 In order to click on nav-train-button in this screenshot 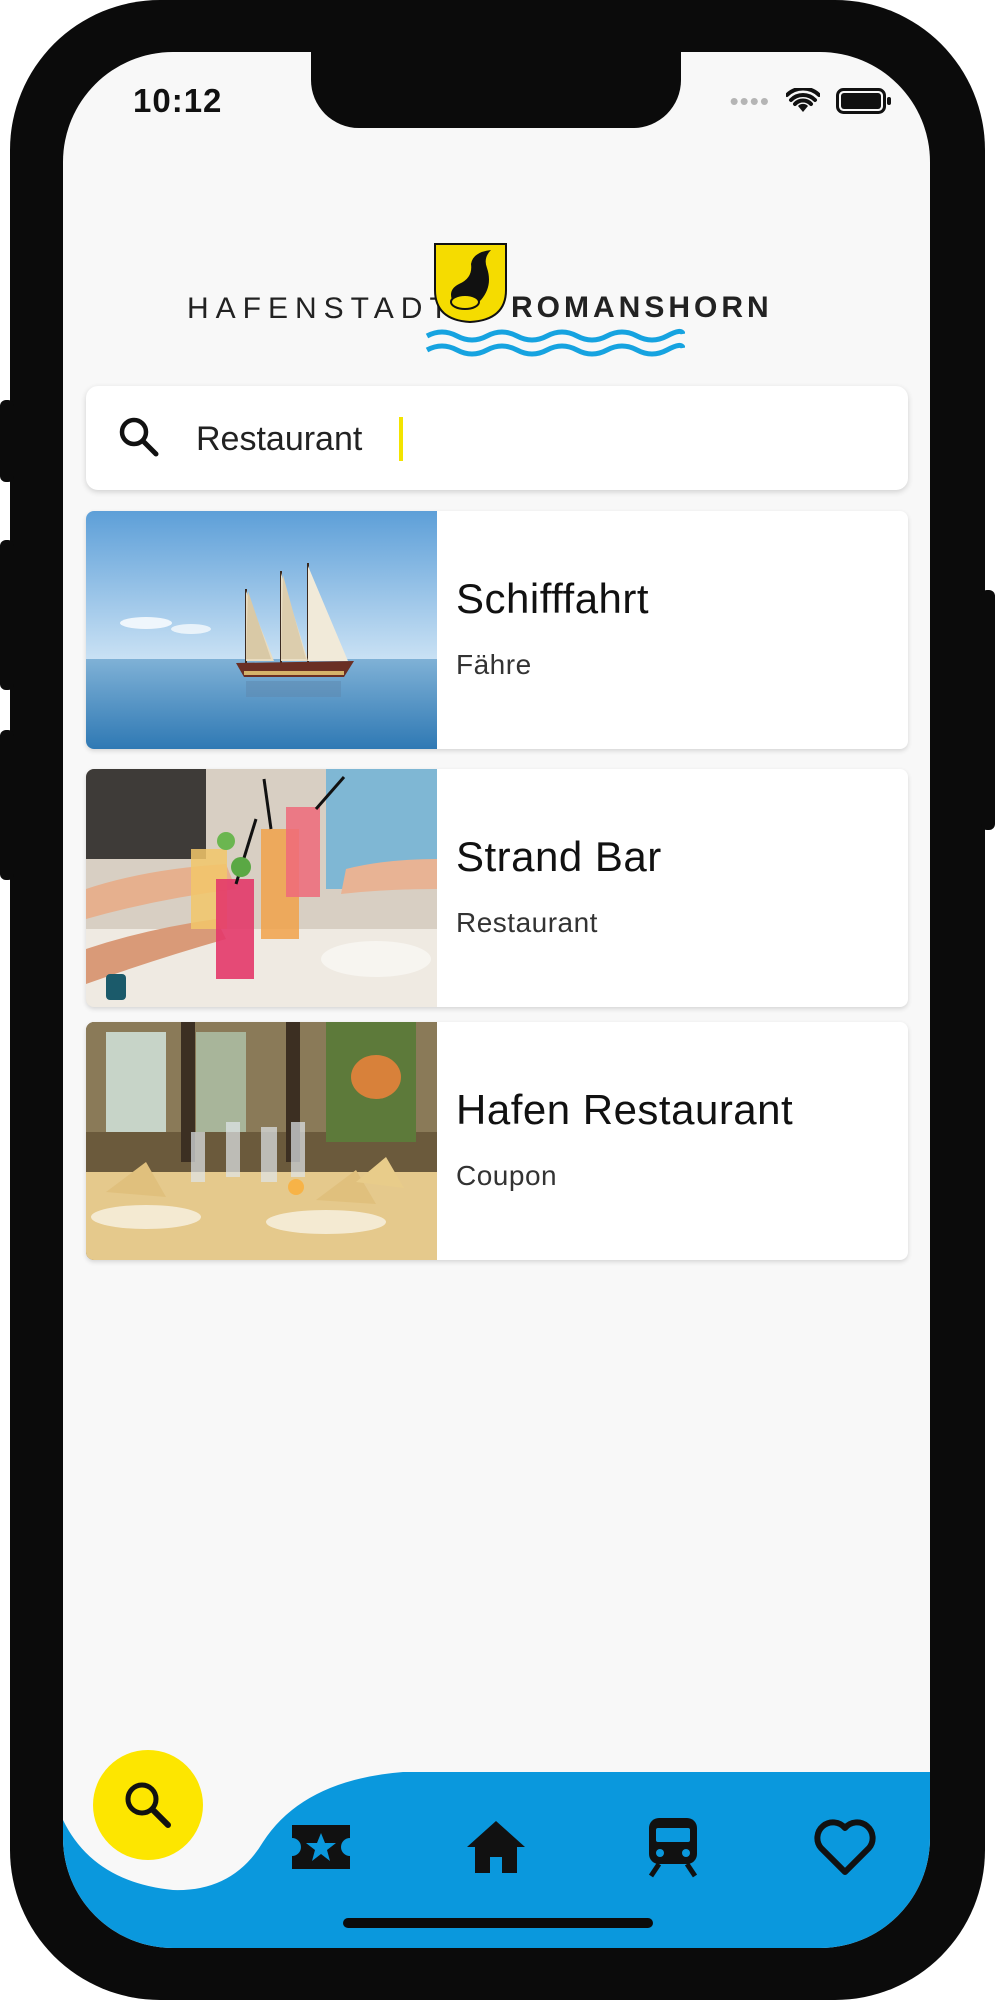, I will do `click(673, 1847)`.